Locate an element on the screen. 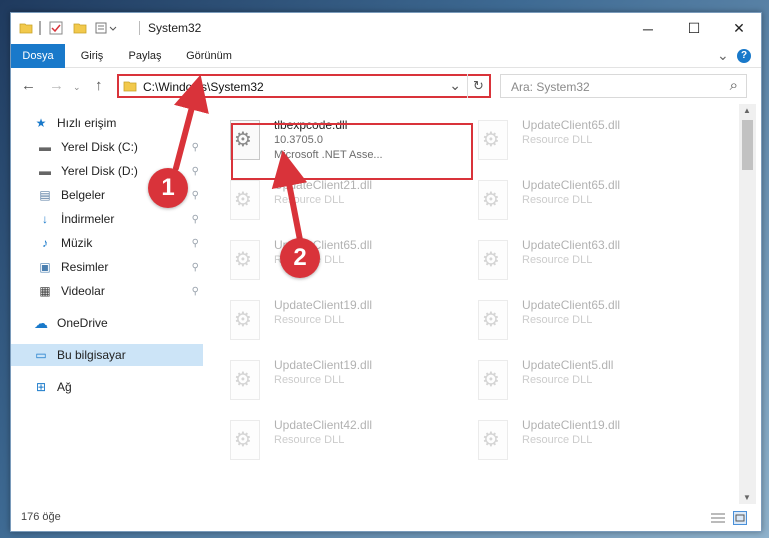 The width and height of the screenshot is (769, 538). search-placeholder: Ara: System32 is located at coordinates (550, 87).